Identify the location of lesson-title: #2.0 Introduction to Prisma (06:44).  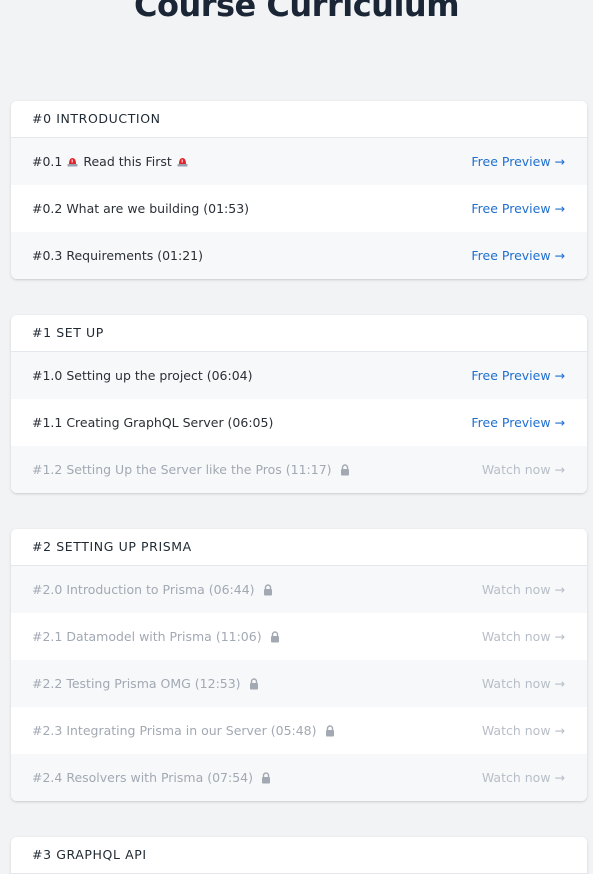
(152, 589).